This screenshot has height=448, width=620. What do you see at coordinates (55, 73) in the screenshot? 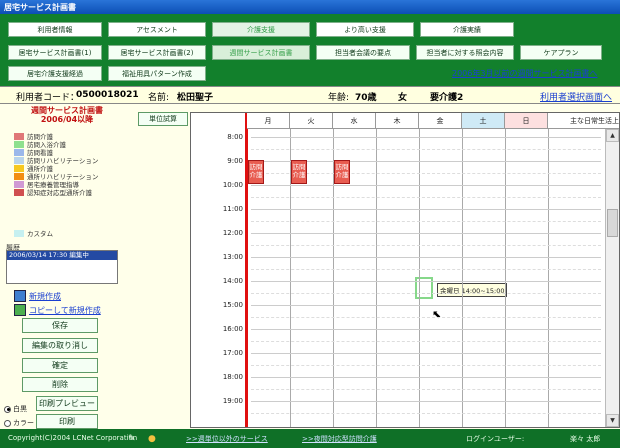
I see `nav-support-progress-button: 居宅介護支援経過` at bounding box center [55, 73].